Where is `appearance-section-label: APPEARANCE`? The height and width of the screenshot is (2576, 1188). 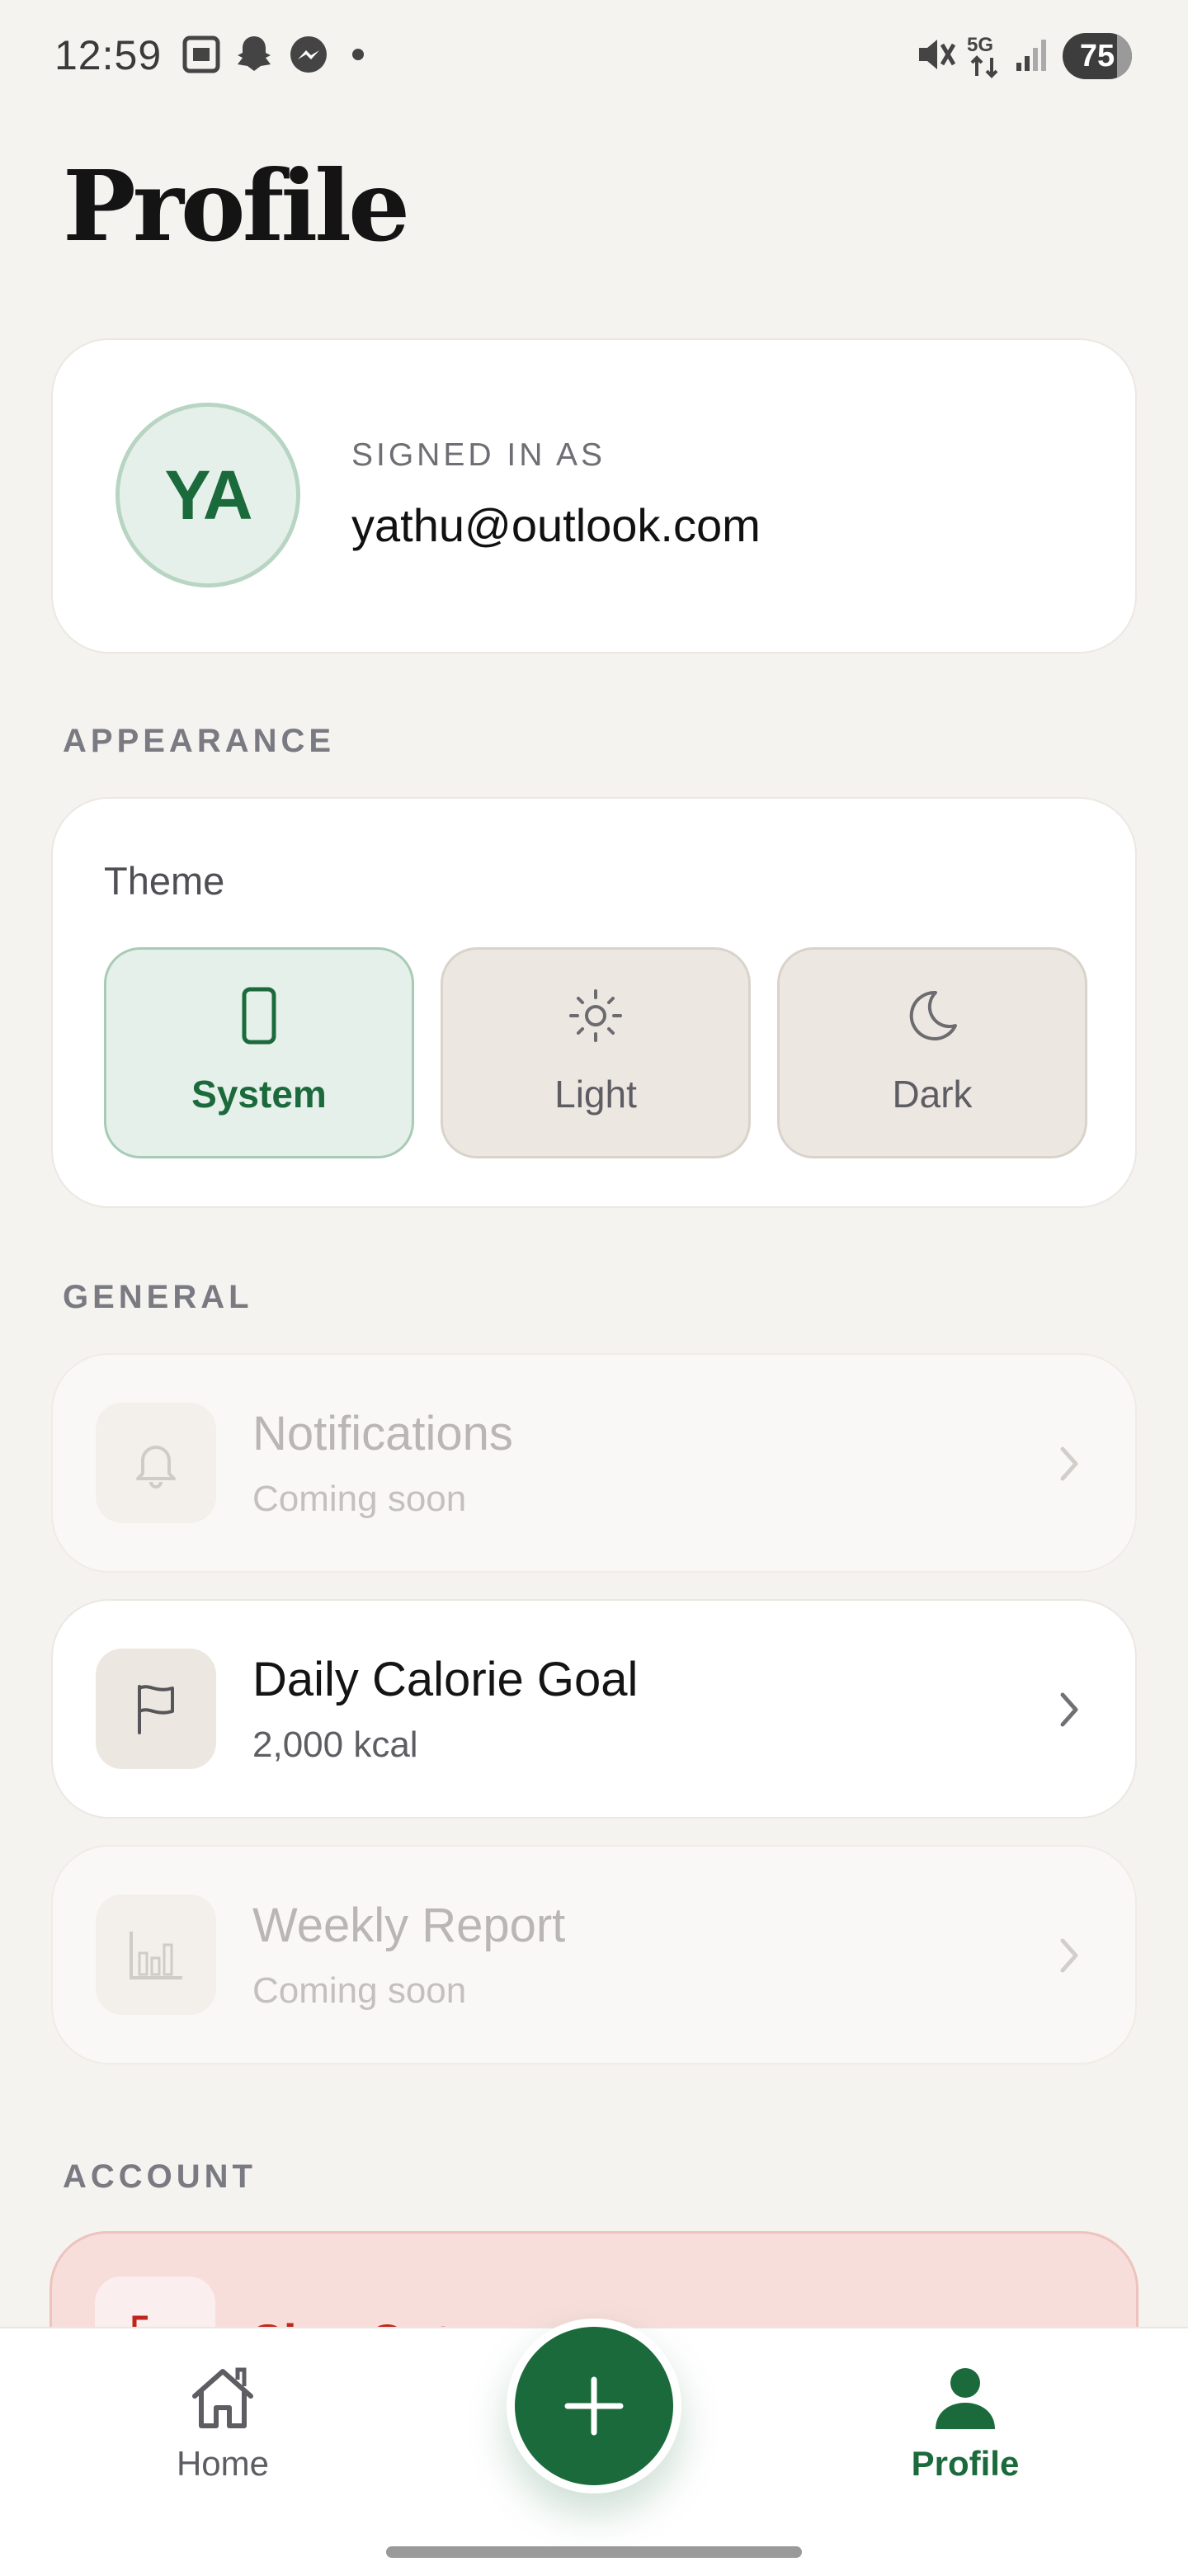 appearance-section-label: APPEARANCE is located at coordinates (199, 741).